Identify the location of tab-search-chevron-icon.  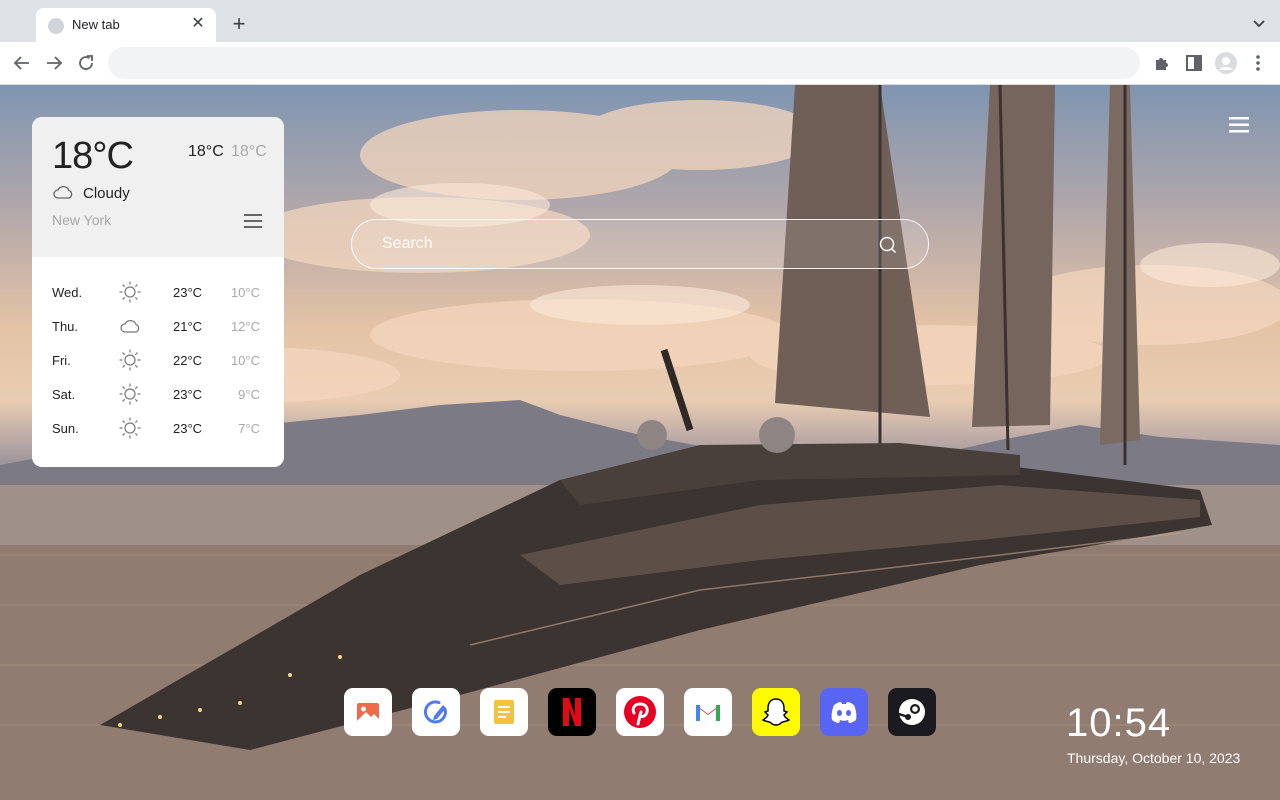
(1259, 23).